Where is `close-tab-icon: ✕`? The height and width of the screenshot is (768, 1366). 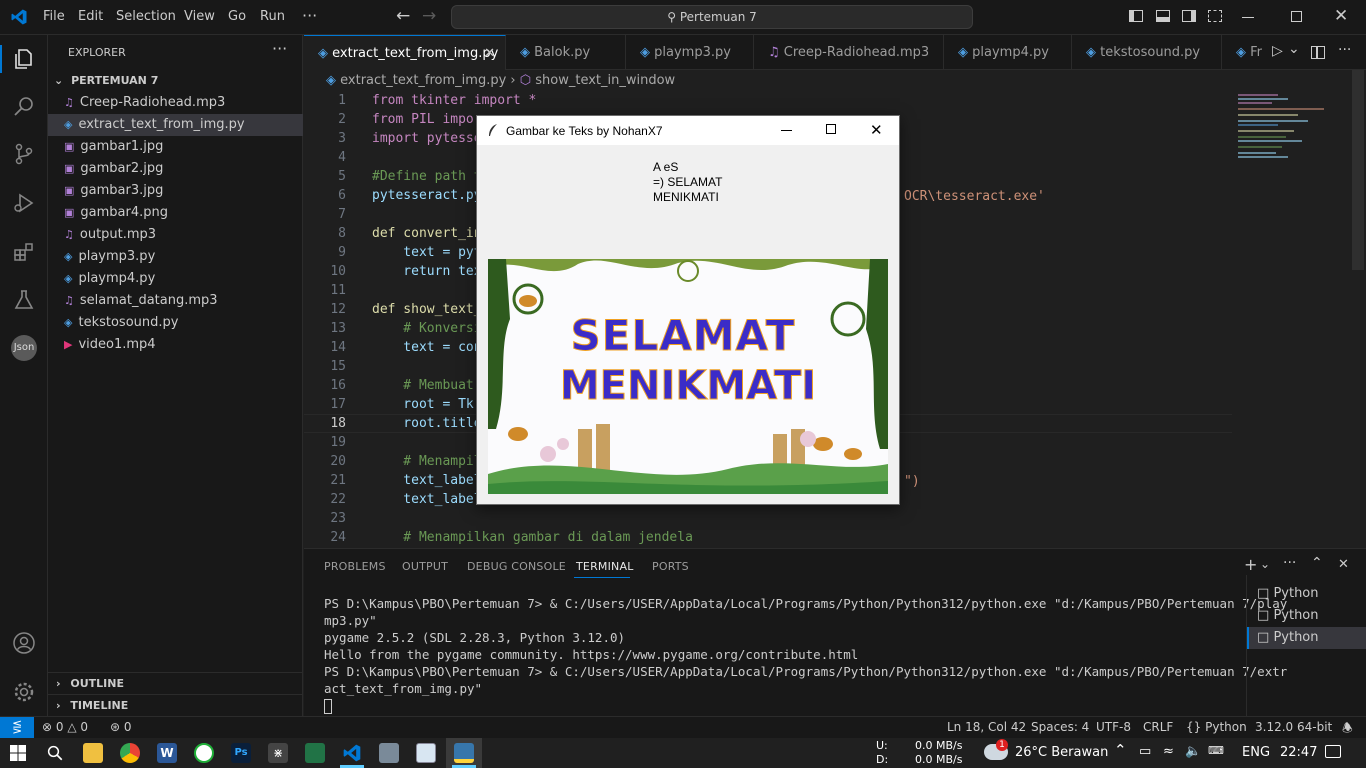 close-tab-icon: ✕ is located at coordinates (489, 53).